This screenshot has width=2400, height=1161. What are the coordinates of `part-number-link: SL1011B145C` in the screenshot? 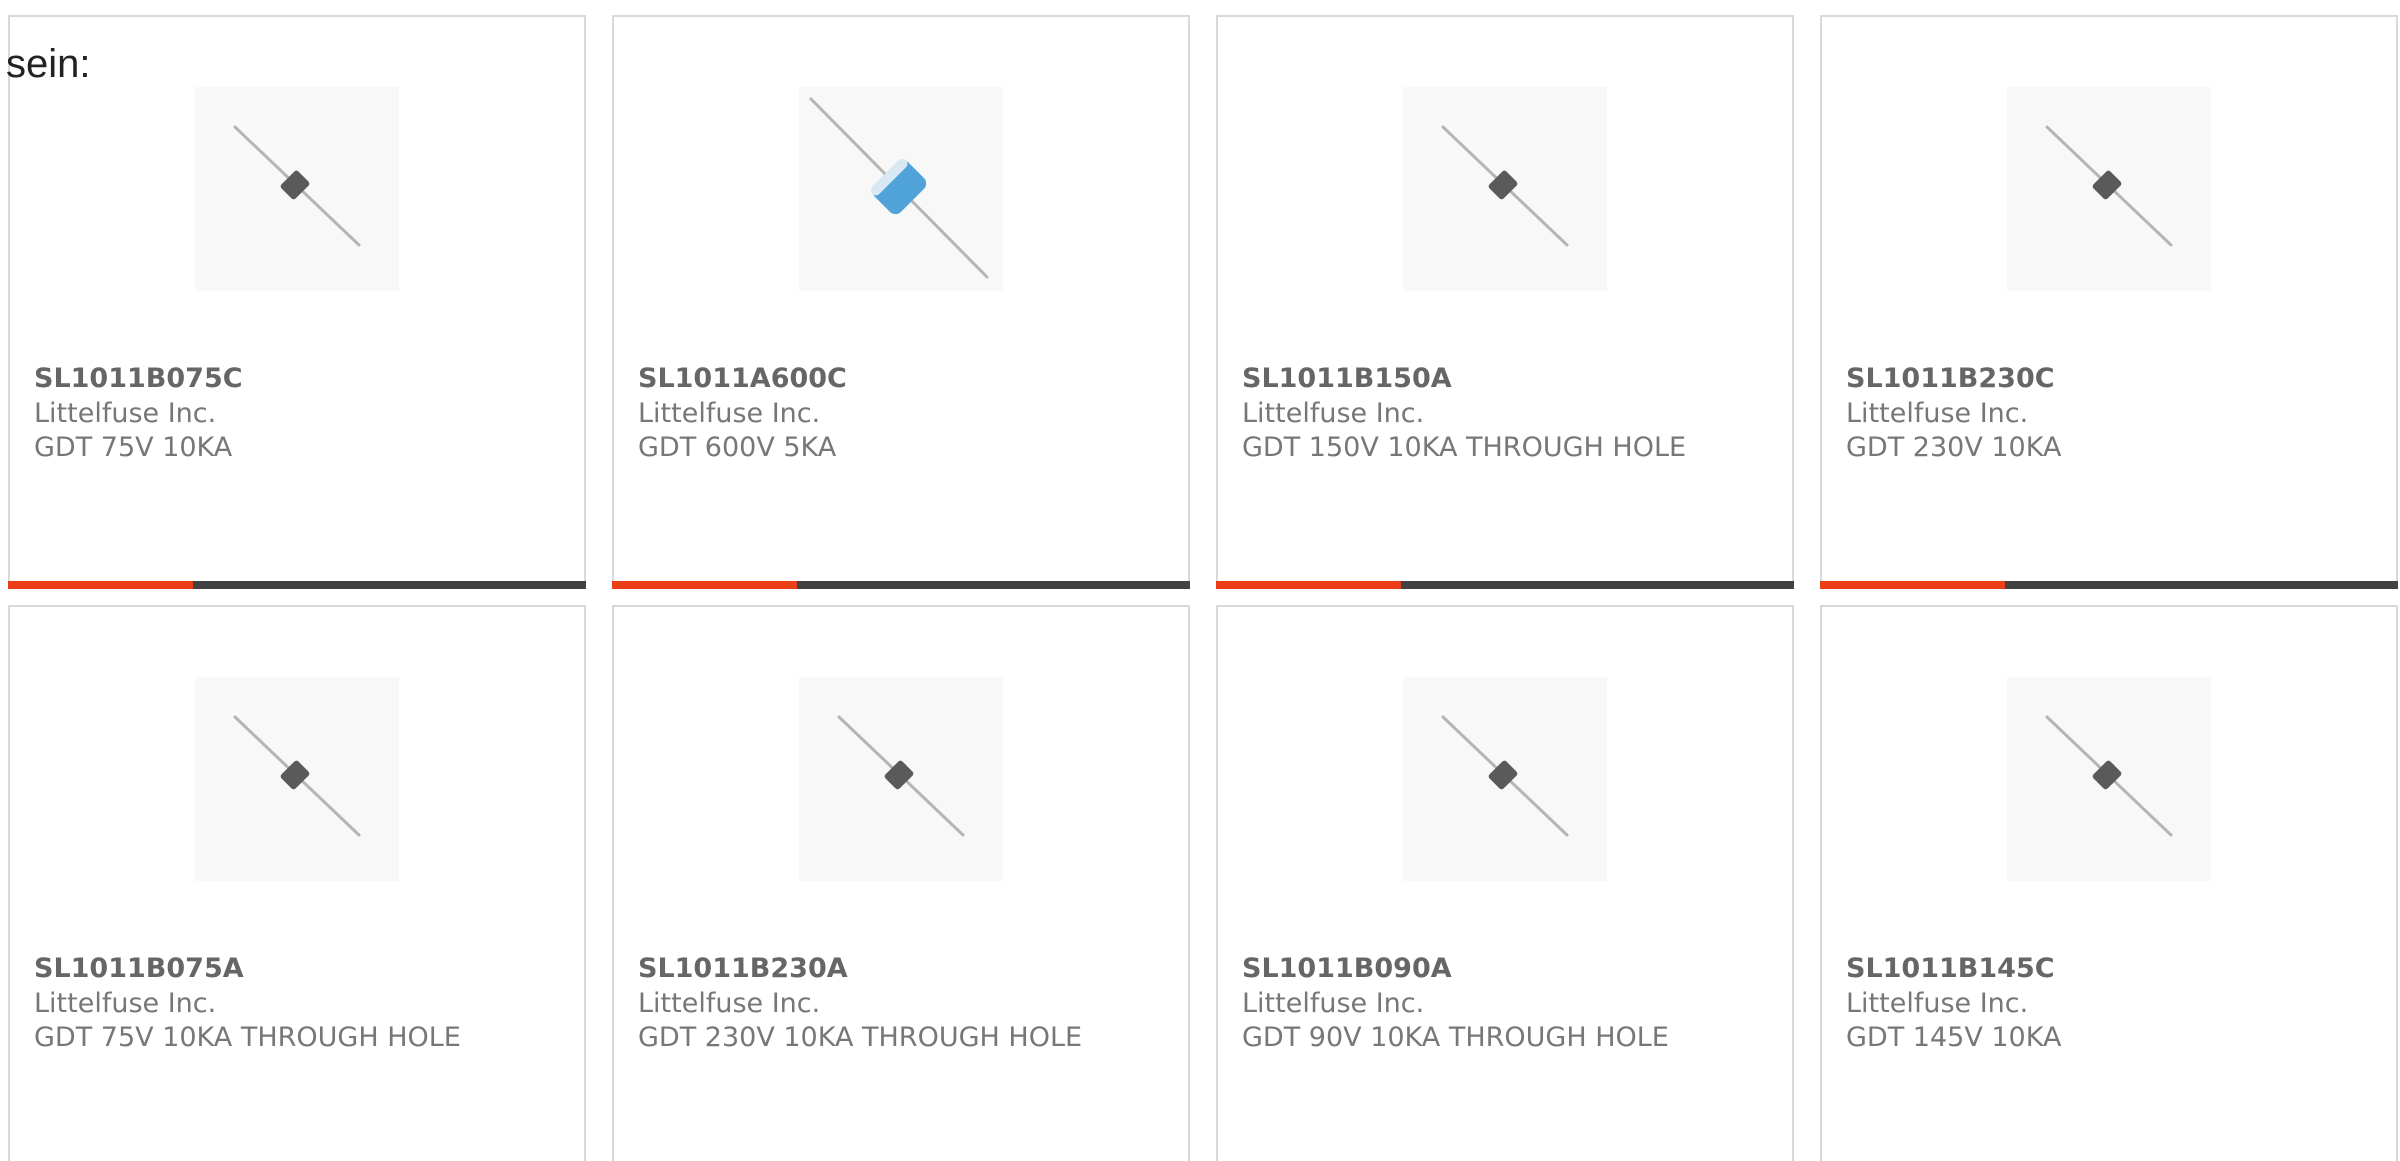 It's located at (1950, 968).